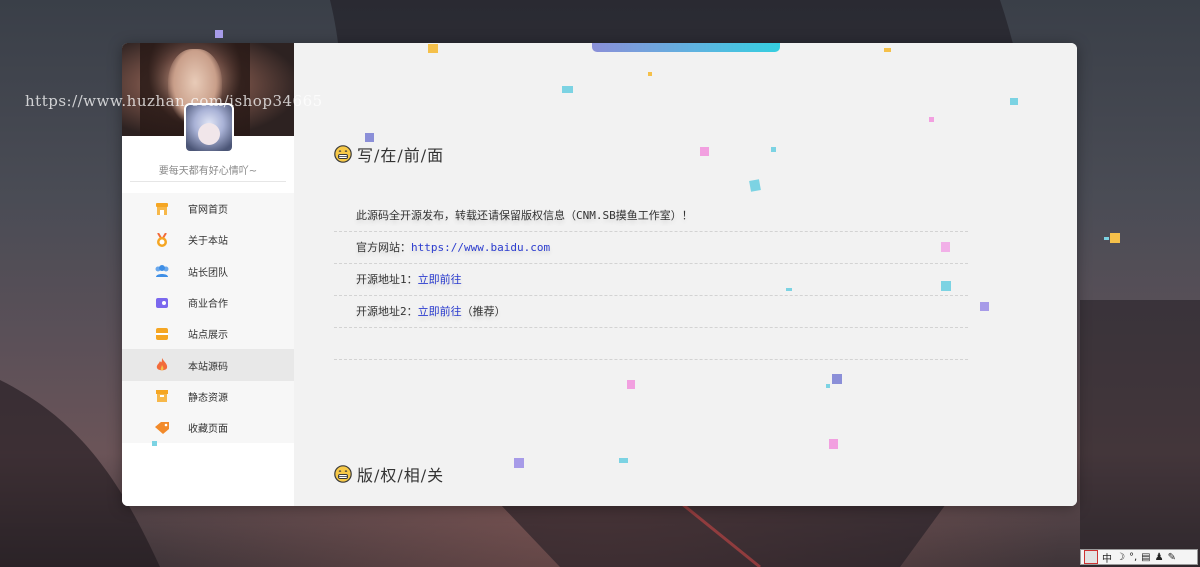 The width and height of the screenshot is (1200, 567). I want to click on store-icon, so click(162, 209).